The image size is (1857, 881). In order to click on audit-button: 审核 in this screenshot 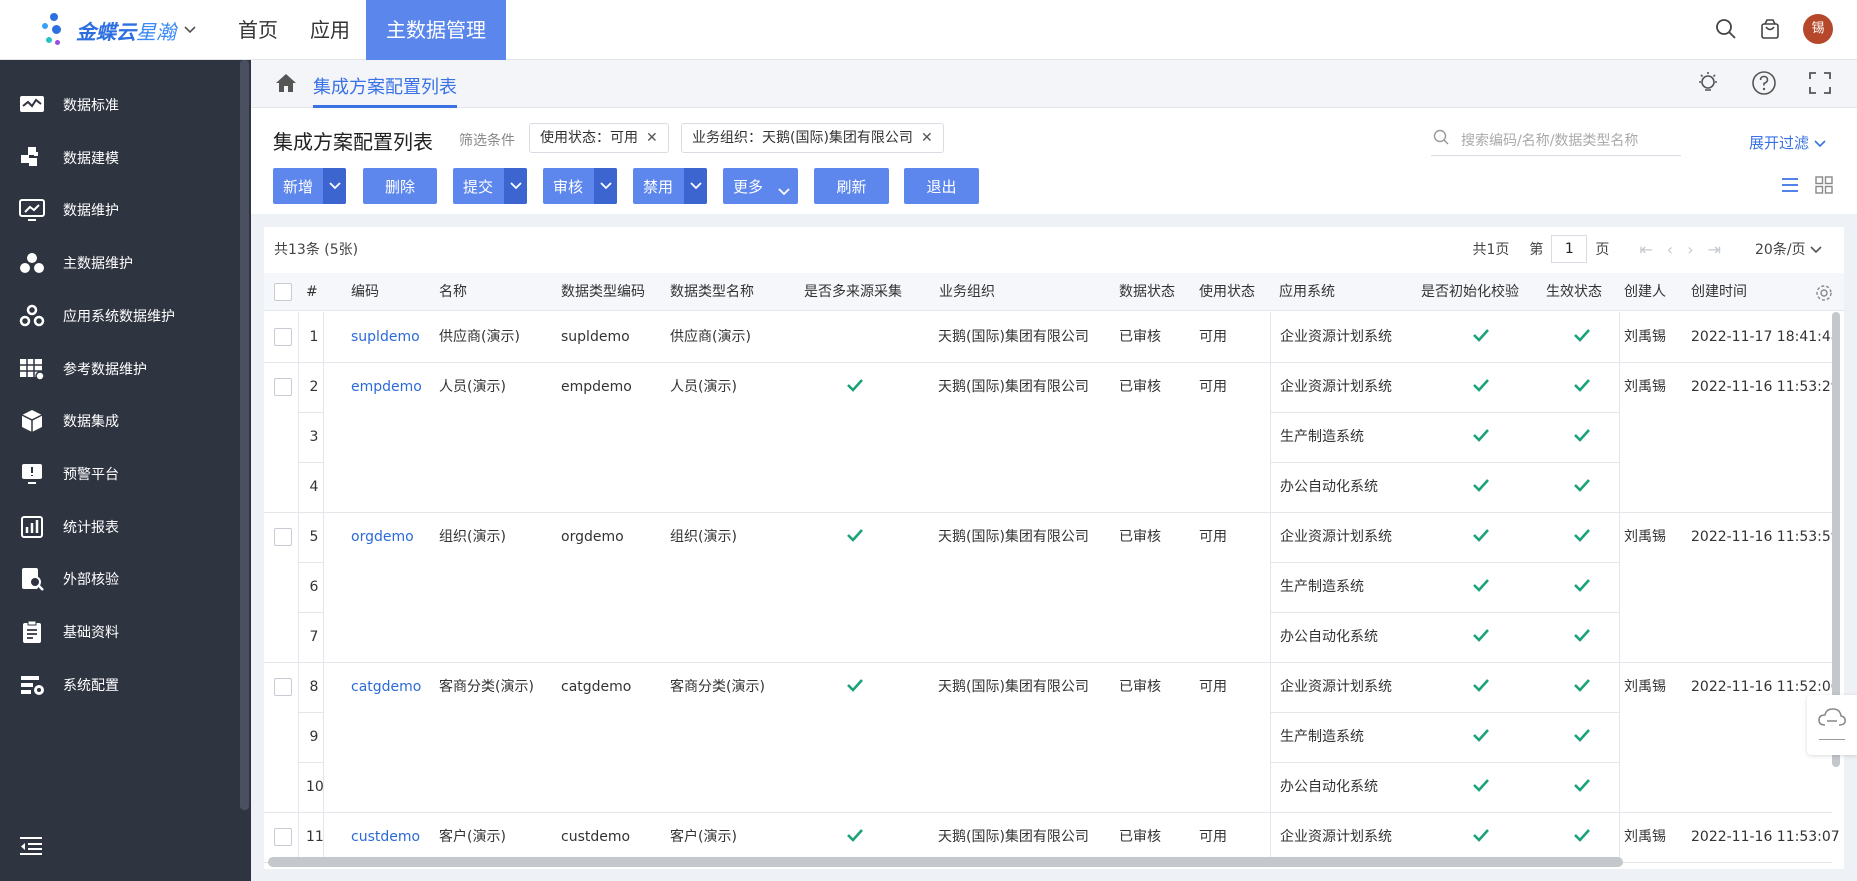, I will do `click(580, 186)`.